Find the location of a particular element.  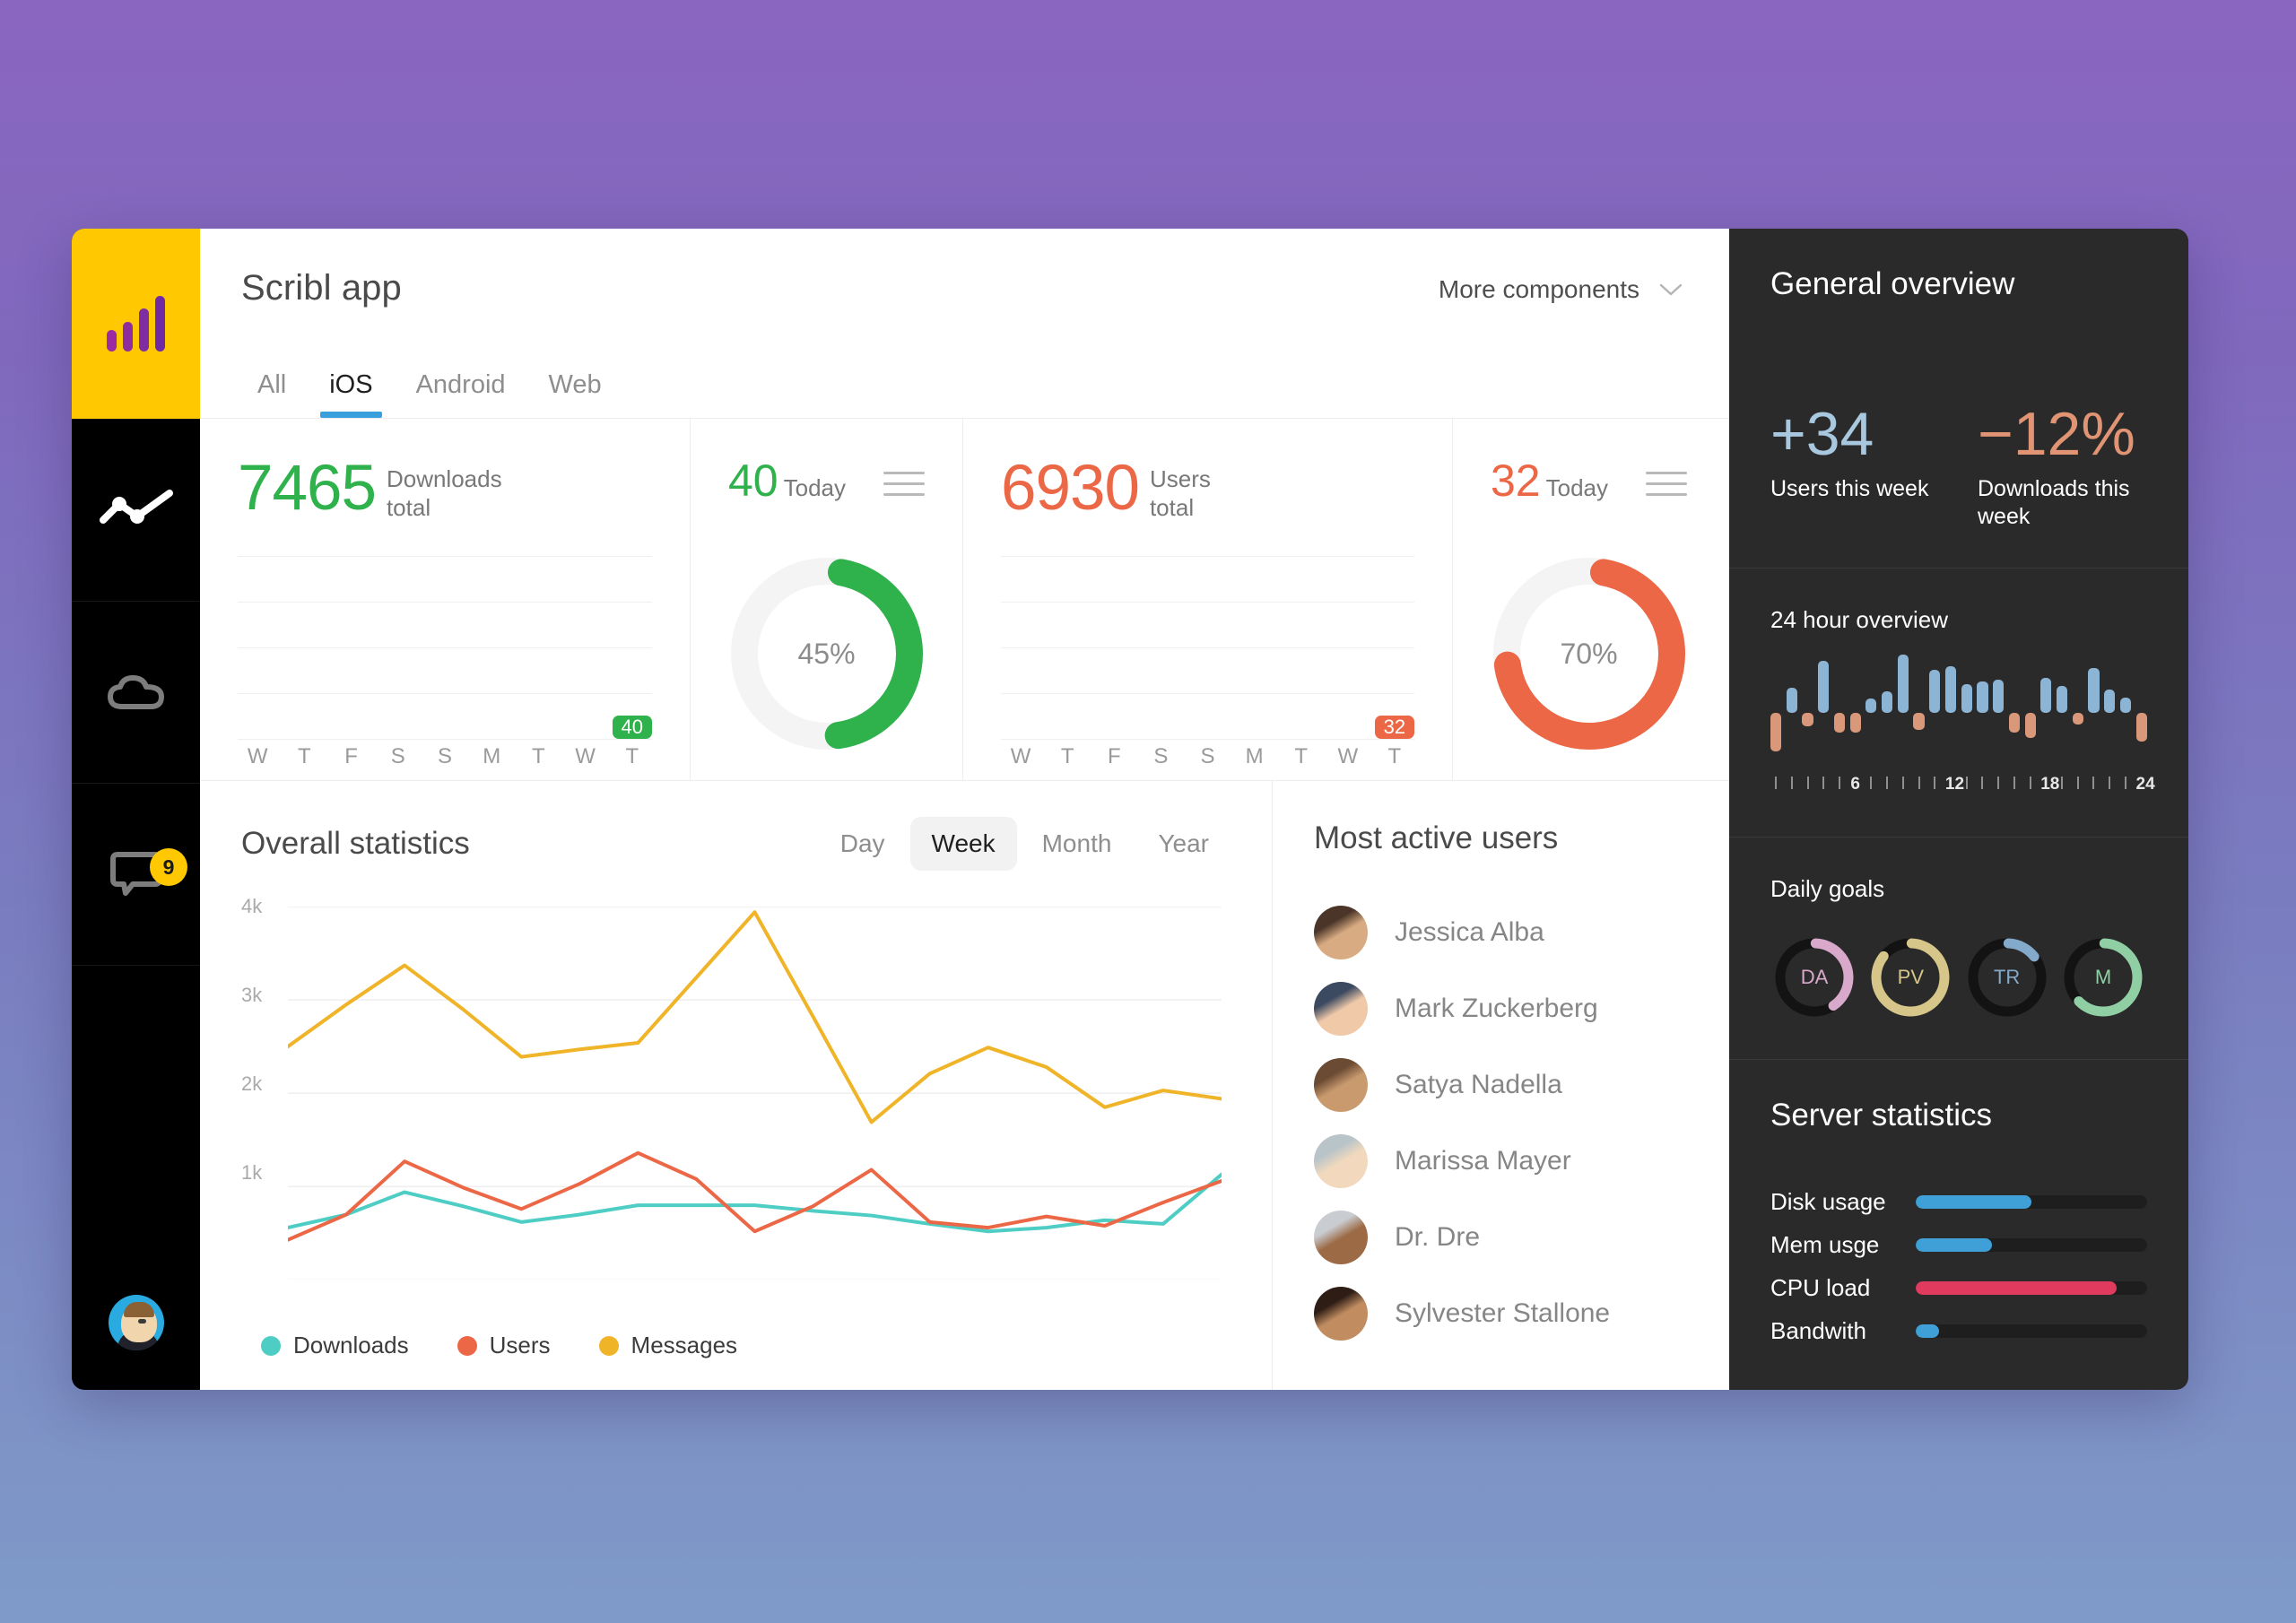

downloads-this-week-label: Downloads this week is located at coordinates (2054, 502).